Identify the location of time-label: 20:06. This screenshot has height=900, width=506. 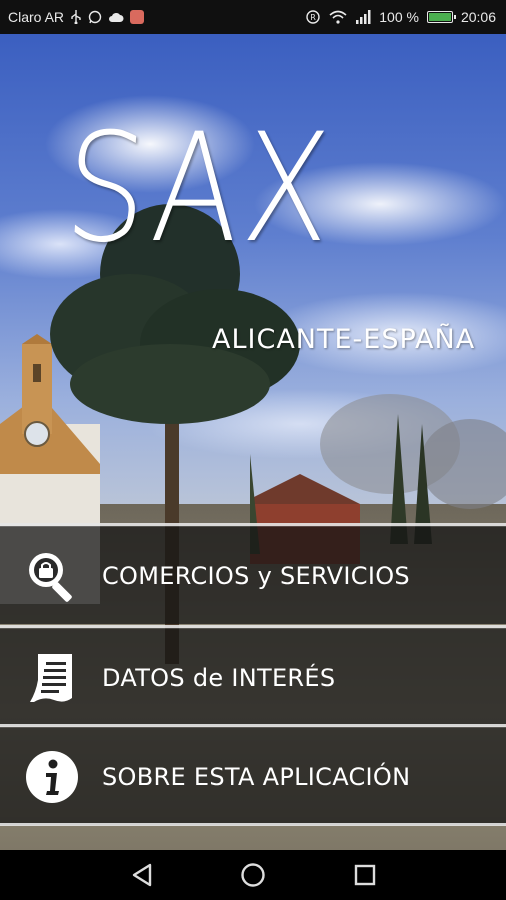
(478, 17).